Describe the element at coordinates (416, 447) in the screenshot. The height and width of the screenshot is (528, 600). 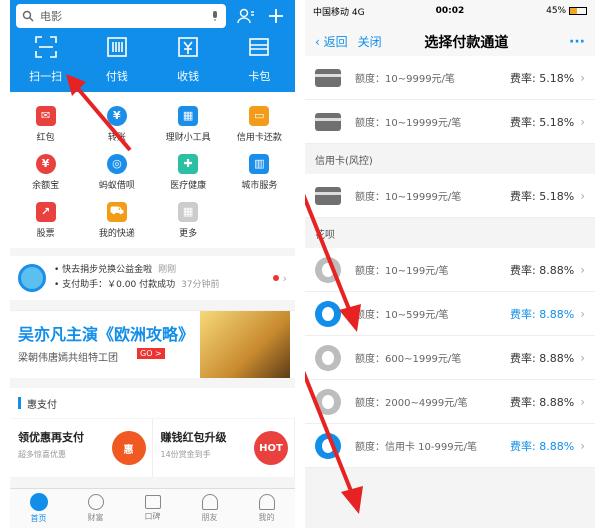
I see `channel-quota: 额度：信用卡 10-999元/笔` at that location.